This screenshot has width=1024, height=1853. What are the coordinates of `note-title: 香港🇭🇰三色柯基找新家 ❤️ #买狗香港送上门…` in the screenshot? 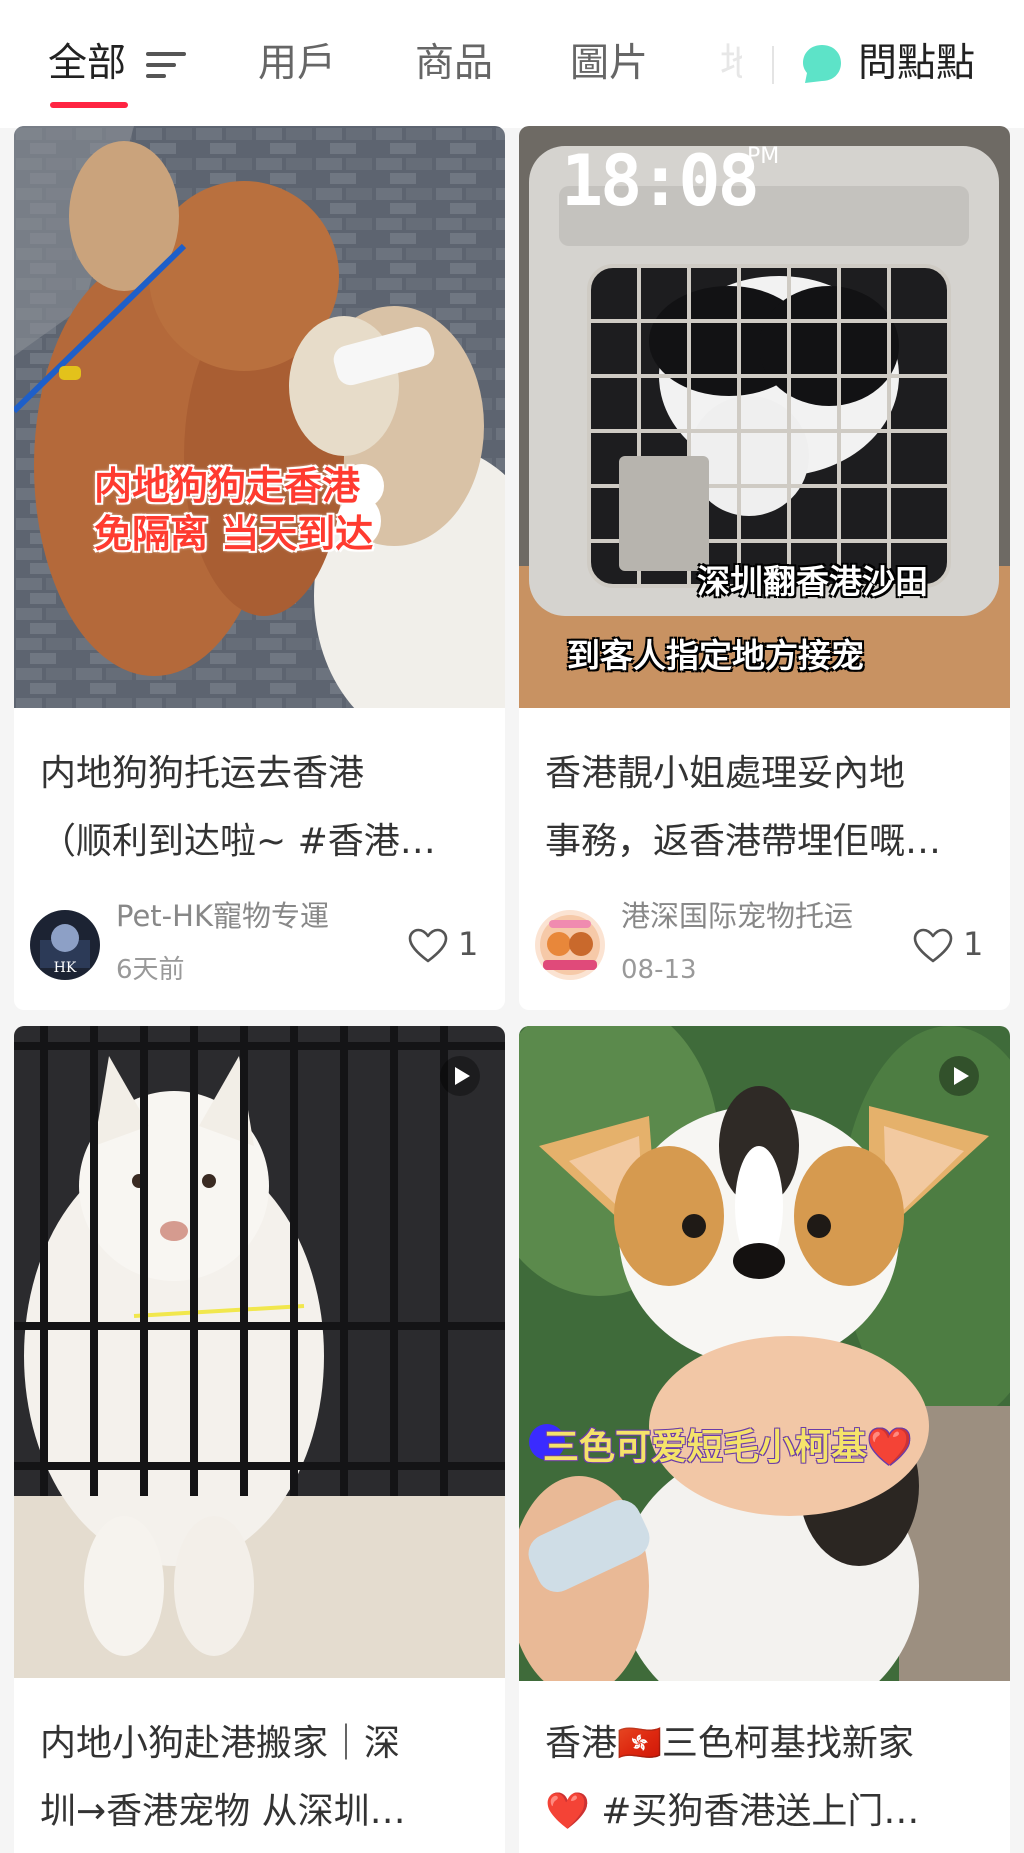 It's located at (765, 1778).